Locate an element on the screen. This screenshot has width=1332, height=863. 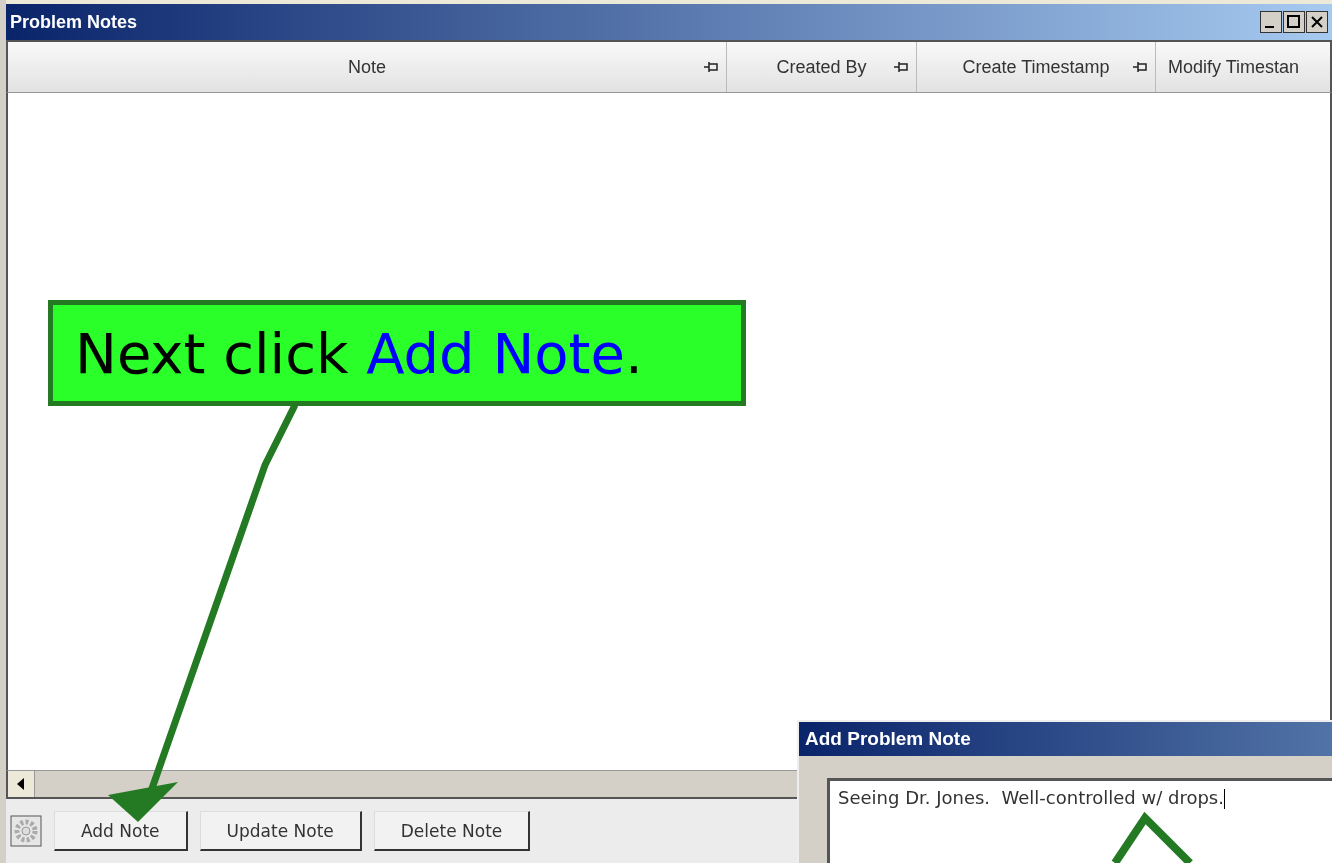
note-action-button: Update Note is located at coordinates (280, 831).